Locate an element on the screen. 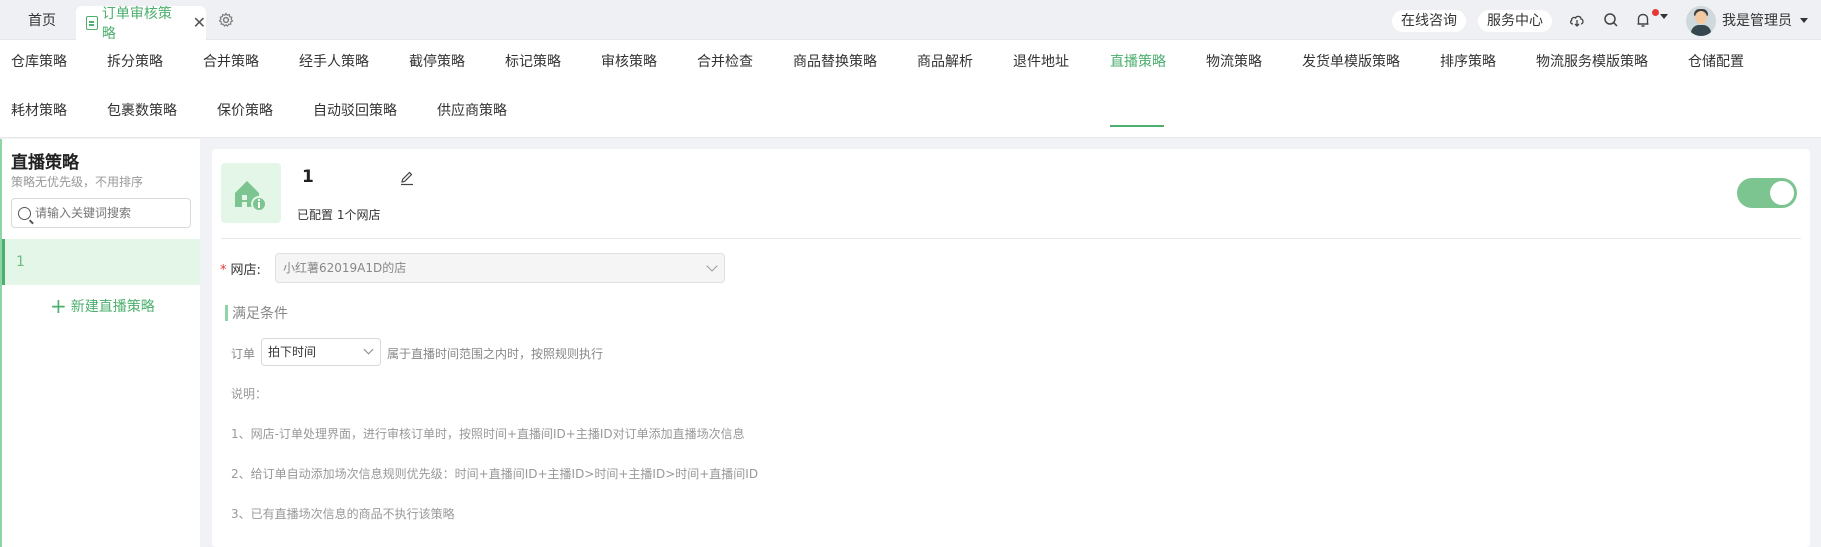  section-marker is located at coordinates (226, 313).